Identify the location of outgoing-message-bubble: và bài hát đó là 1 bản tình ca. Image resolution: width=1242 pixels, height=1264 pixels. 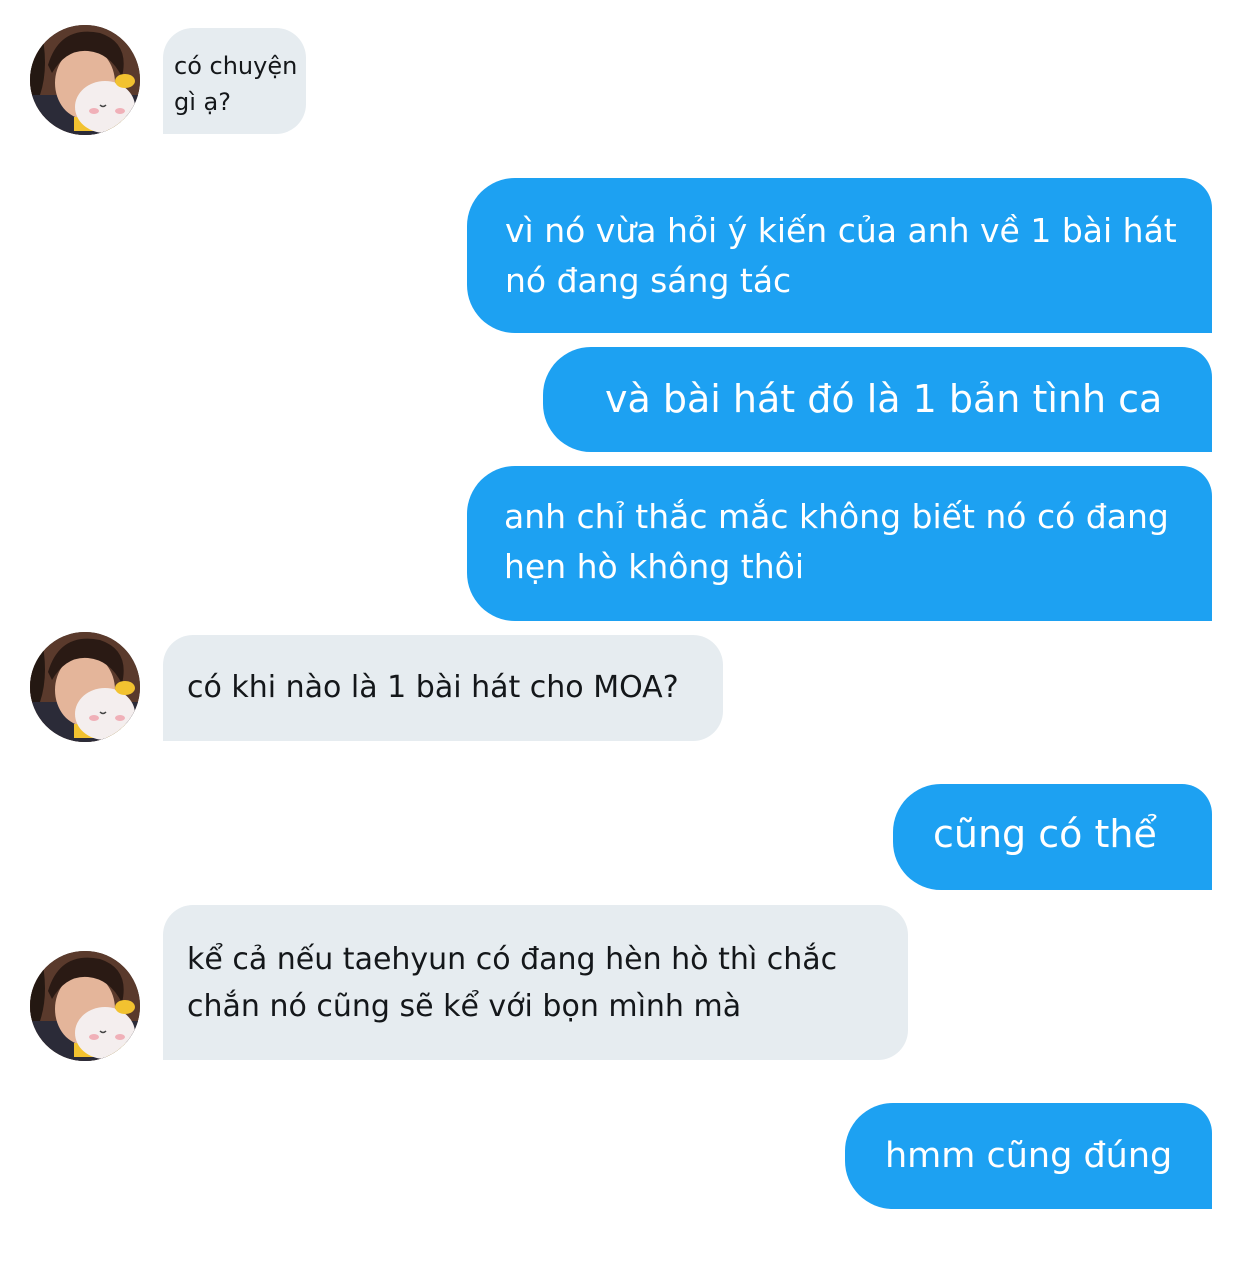
(877, 399).